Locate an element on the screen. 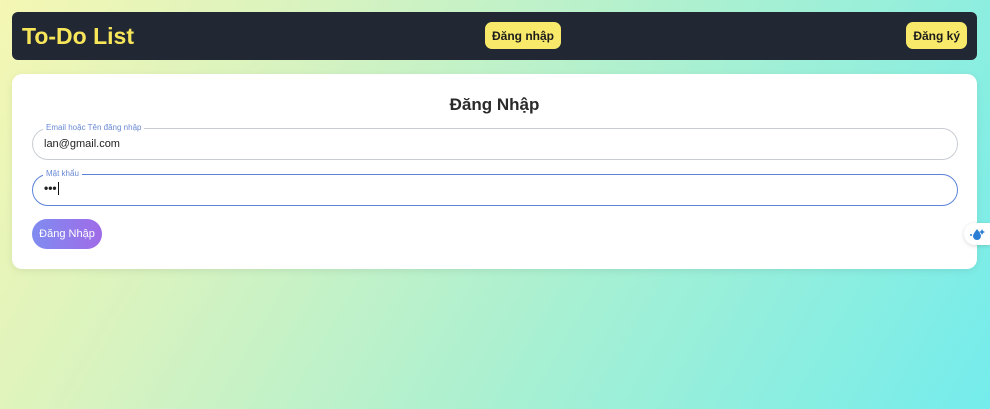 This screenshot has width=990, height=409. login-title: Đăng Nhập is located at coordinates (494, 104).